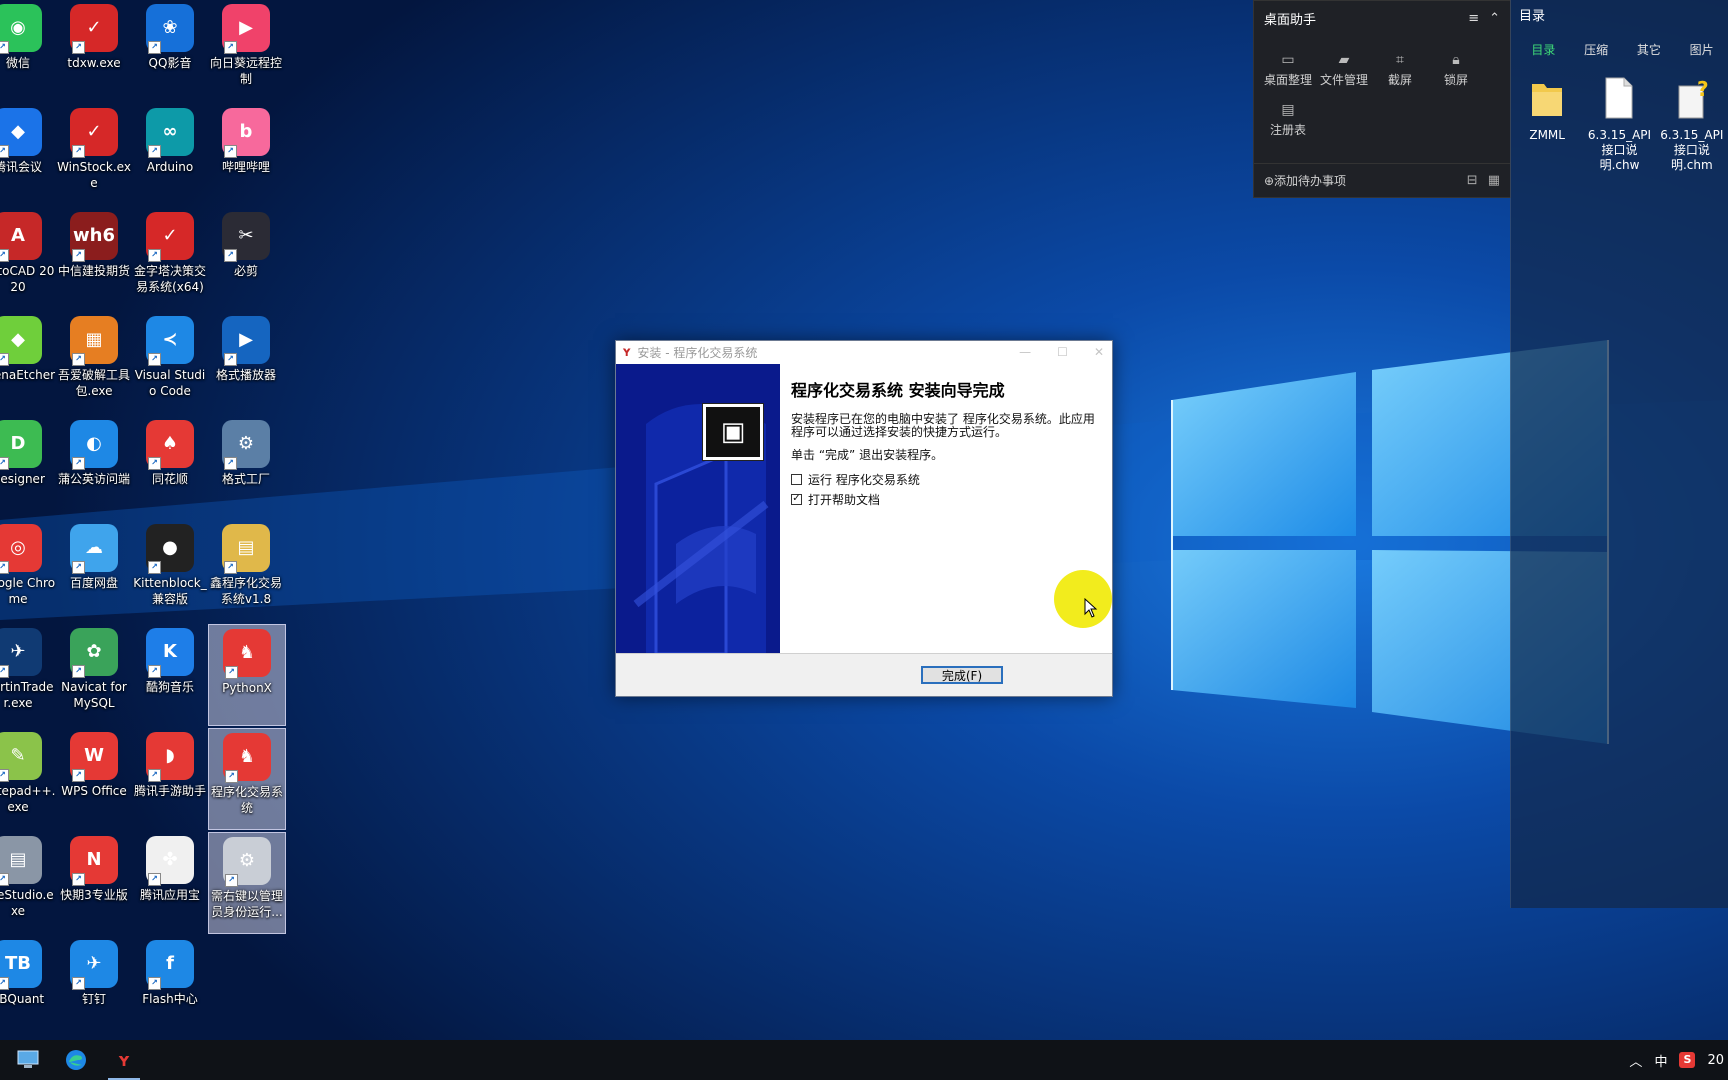 The image size is (1728, 1080). What do you see at coordinates (1543, 49) in the screenshot?
I see `directory-tab: 目录` at bounding box center [1543, 49].